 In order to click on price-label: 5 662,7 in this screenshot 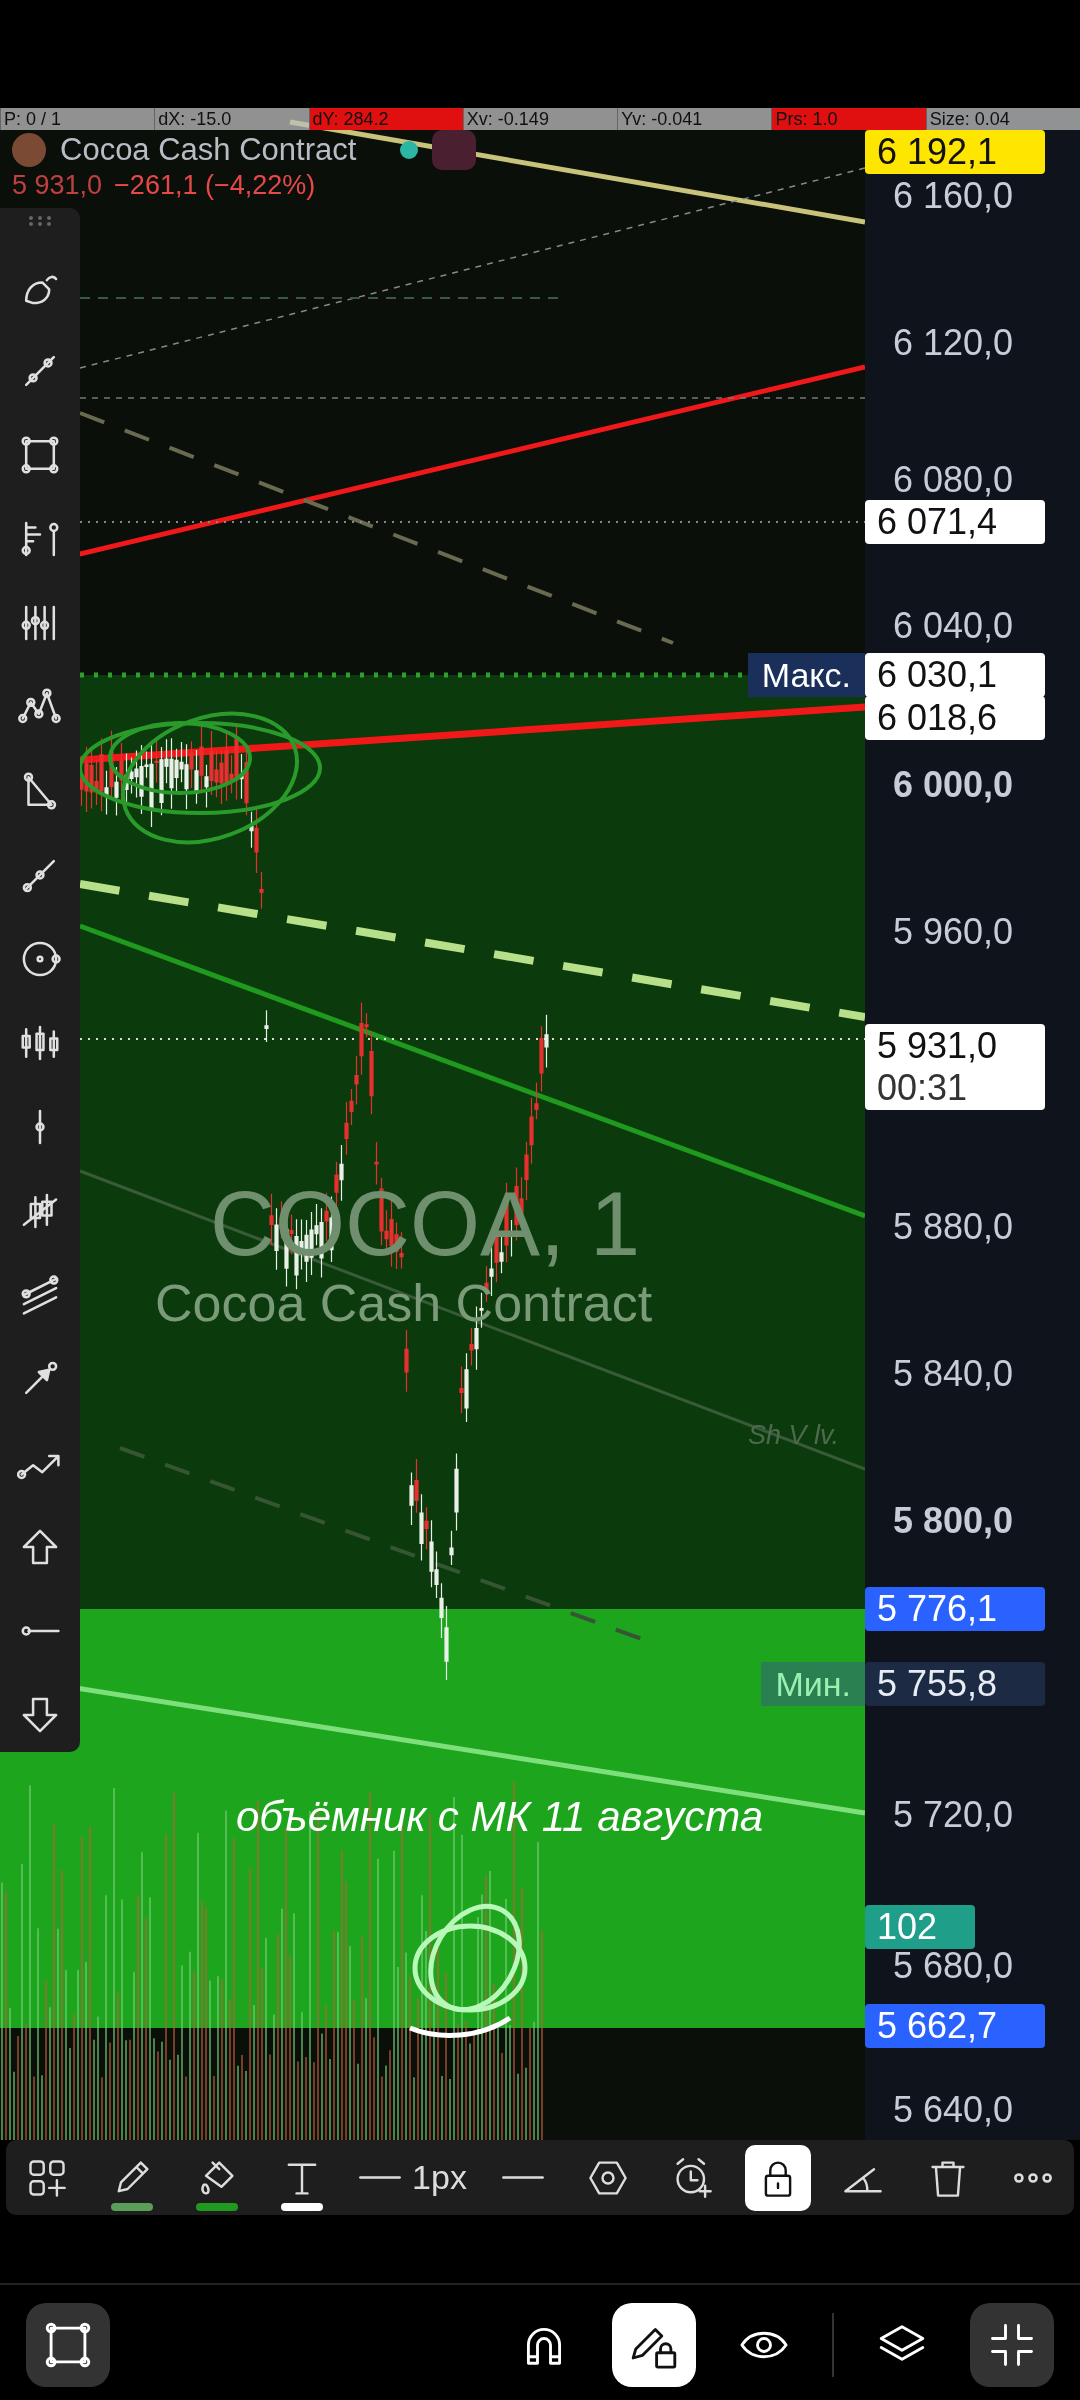, I will do `click(955, 2026)`.